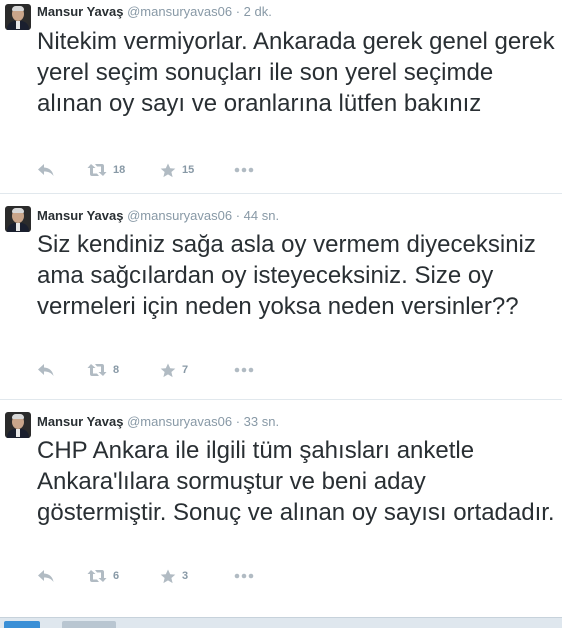  I want to click on retweet-count: 8, so click(116, 370).